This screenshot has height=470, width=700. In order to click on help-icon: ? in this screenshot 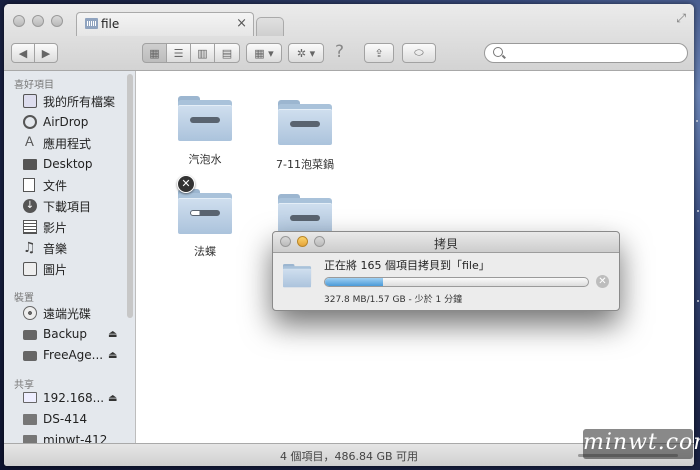, I will do `click(339, 52)`.